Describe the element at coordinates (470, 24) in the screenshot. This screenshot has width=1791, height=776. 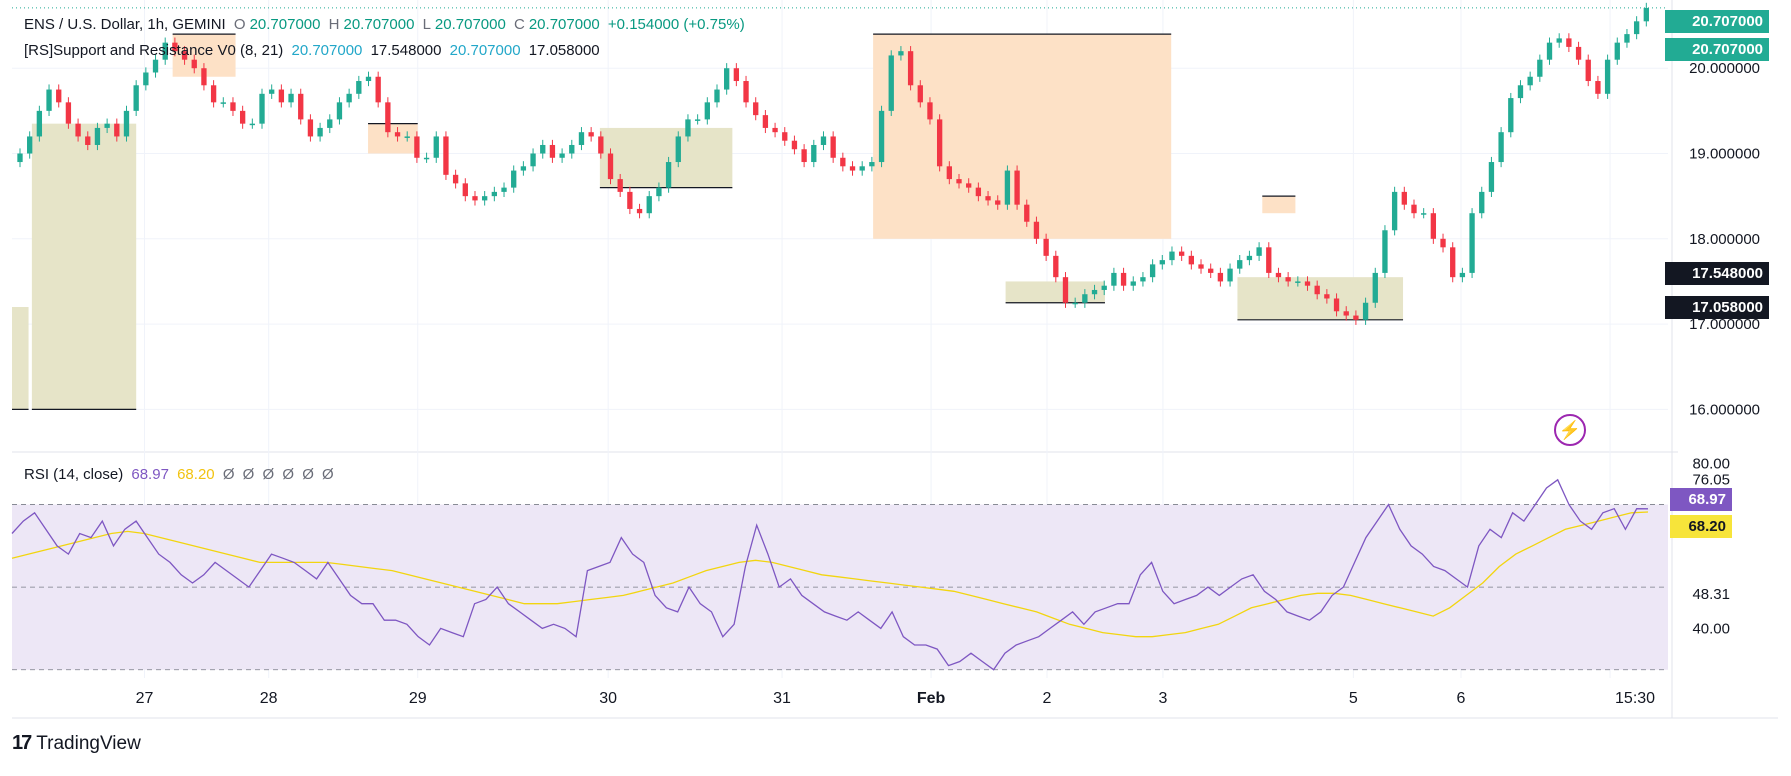
I see `low-value: 20.707000` at that location.